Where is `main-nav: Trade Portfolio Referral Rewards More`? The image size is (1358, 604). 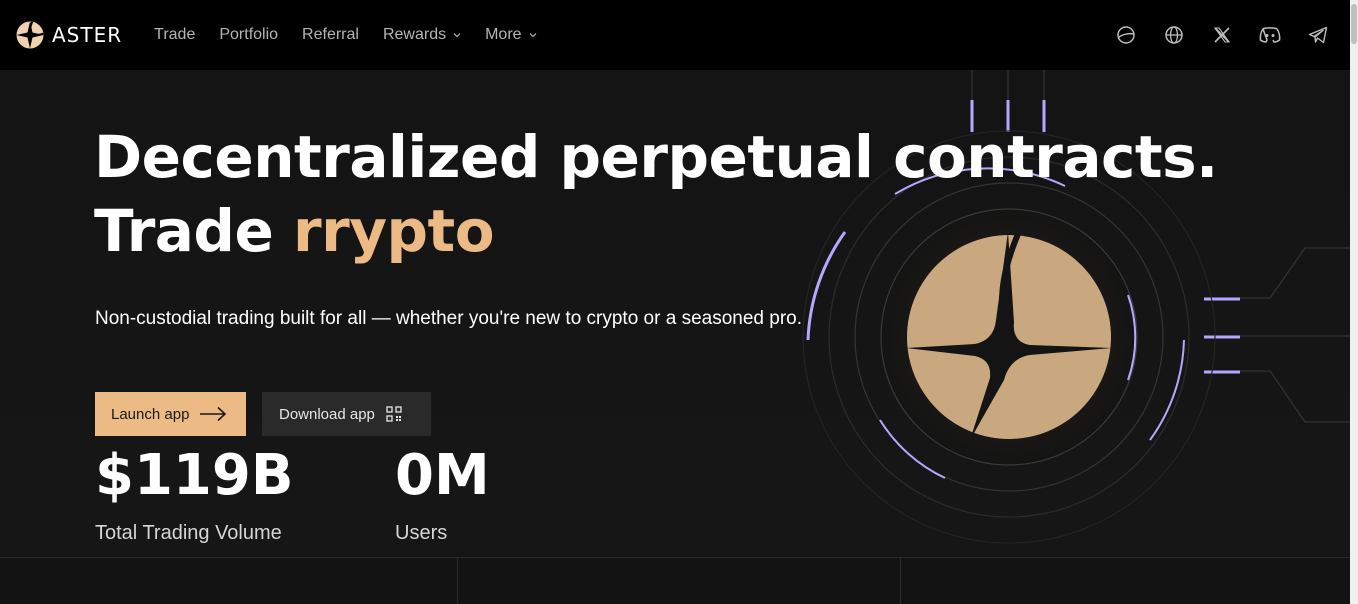 main-nav: Trade Portfolio Referral Rewards More is located at coordinates (357, 35).